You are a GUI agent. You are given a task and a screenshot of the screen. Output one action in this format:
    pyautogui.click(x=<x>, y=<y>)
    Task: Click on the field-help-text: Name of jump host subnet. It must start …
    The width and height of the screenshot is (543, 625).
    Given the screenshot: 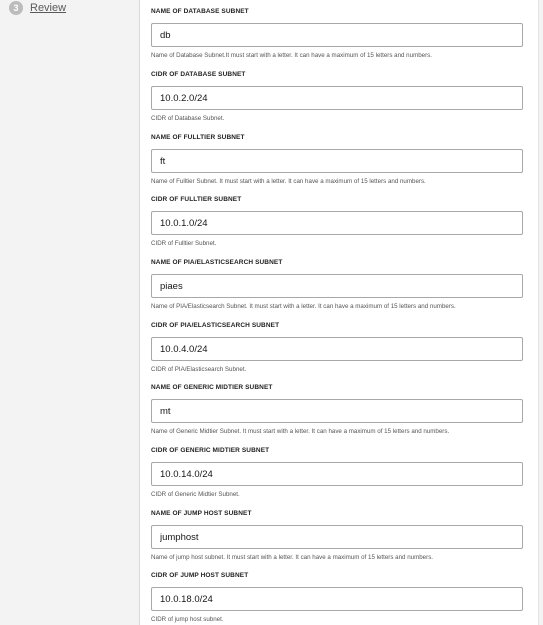 What is the action you would take?
    pyautogui.click(x=292, y=557)
    